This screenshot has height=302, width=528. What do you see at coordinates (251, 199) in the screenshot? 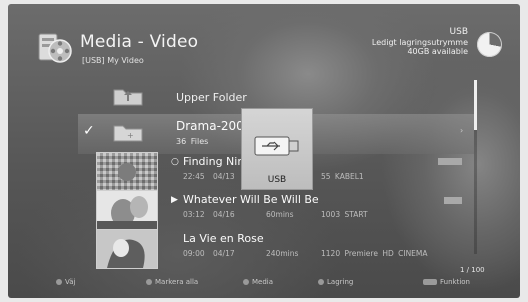
I see `item-title: Whatever Will Be Will Be` at bounding box center [251, 199].